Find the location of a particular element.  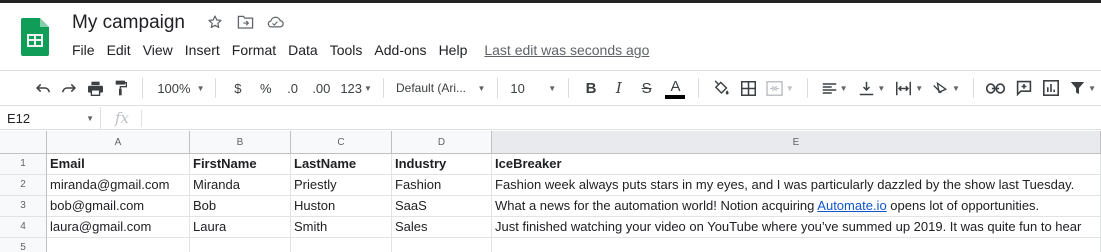

cell: Priestly is located at coordinates (341, 185).